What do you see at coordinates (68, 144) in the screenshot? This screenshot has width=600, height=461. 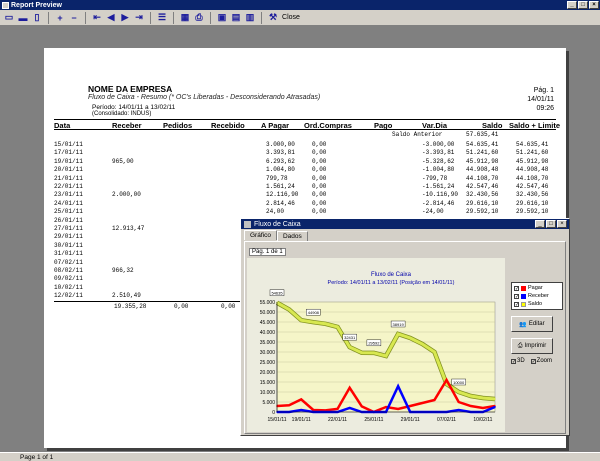 I see `table-cell: 15/01/11` at bounding box center [68, 144].